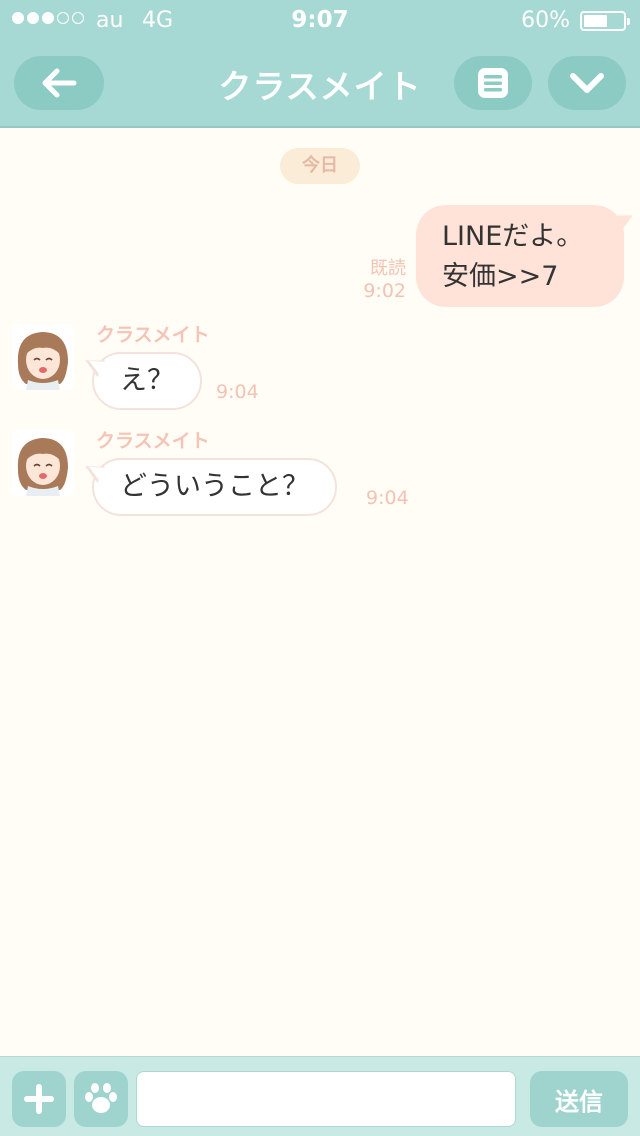 The image size is (640, 1136). Describe the element at coordinates (384, 291) in the screenshot. I see `message-time: 9:02` at that location.